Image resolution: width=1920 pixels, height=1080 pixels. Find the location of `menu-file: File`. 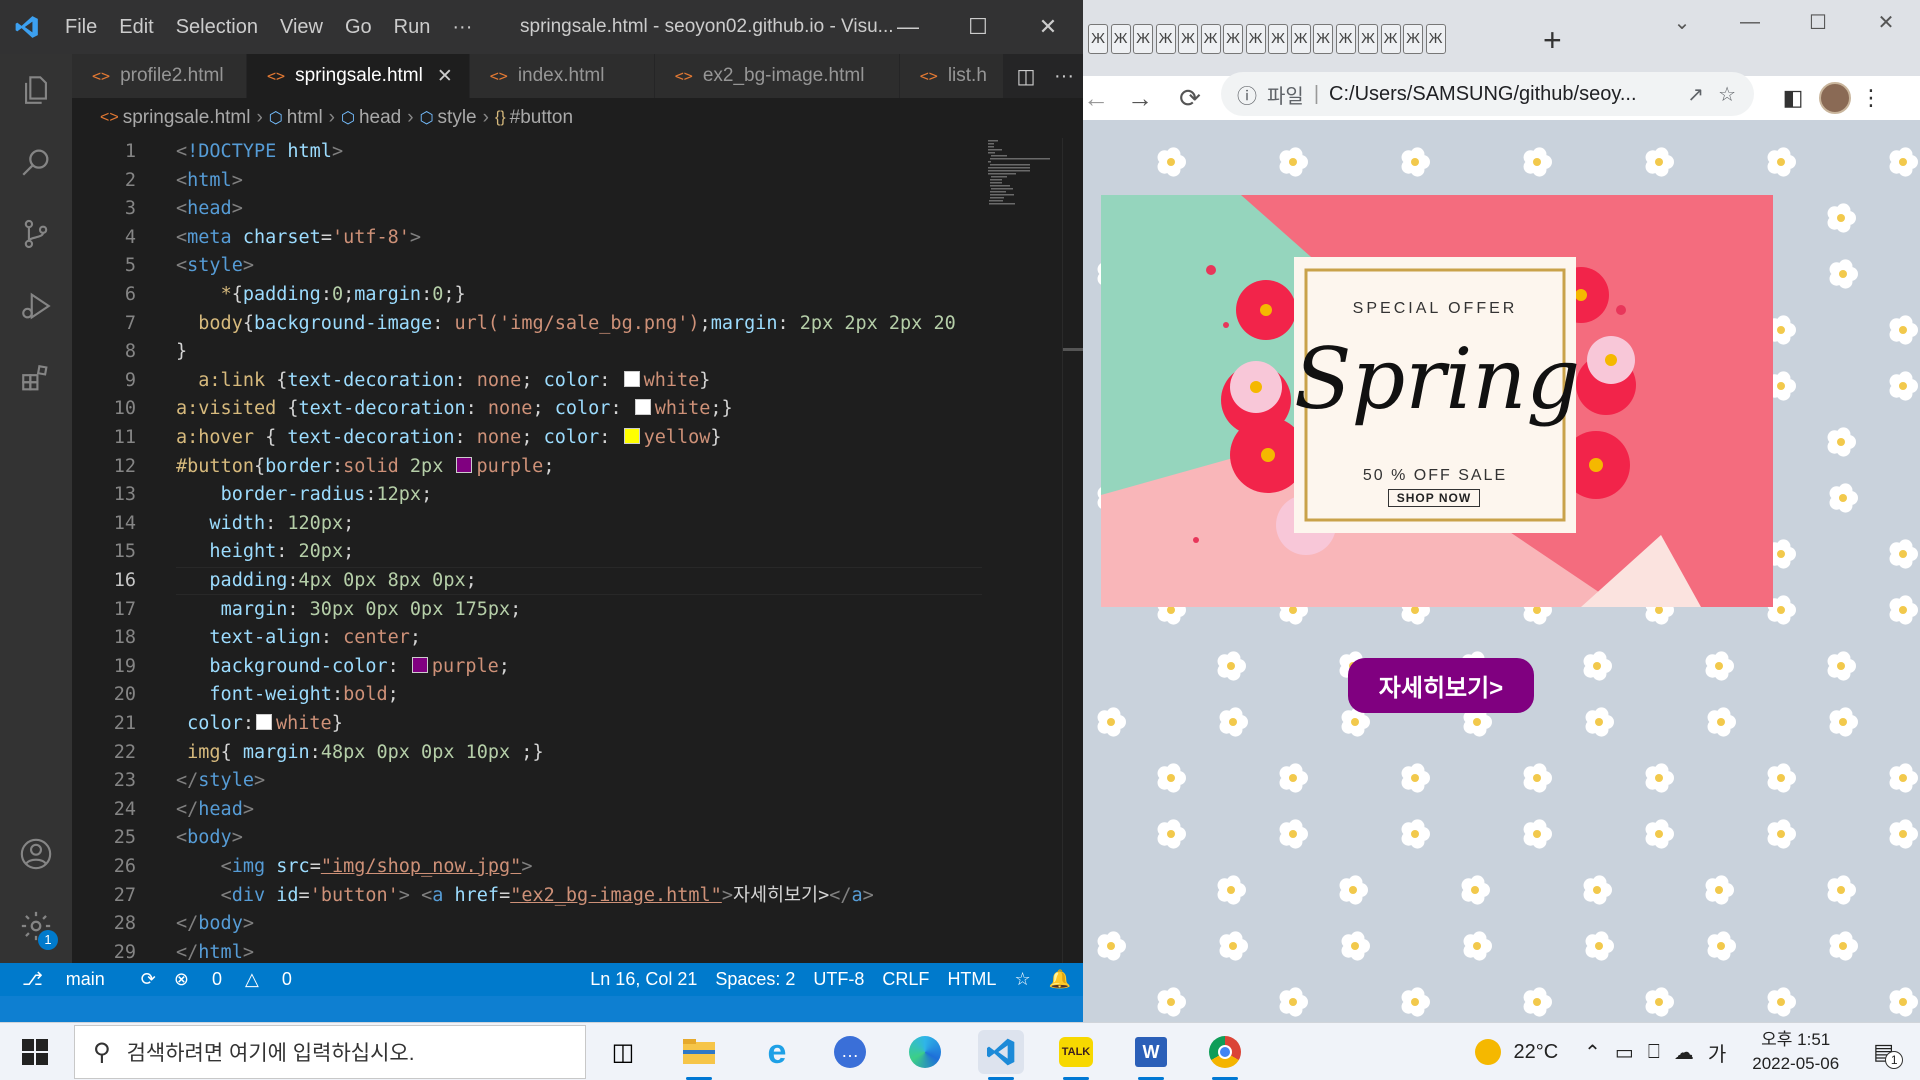

menu-file: File is located at coordinates (81, 27).